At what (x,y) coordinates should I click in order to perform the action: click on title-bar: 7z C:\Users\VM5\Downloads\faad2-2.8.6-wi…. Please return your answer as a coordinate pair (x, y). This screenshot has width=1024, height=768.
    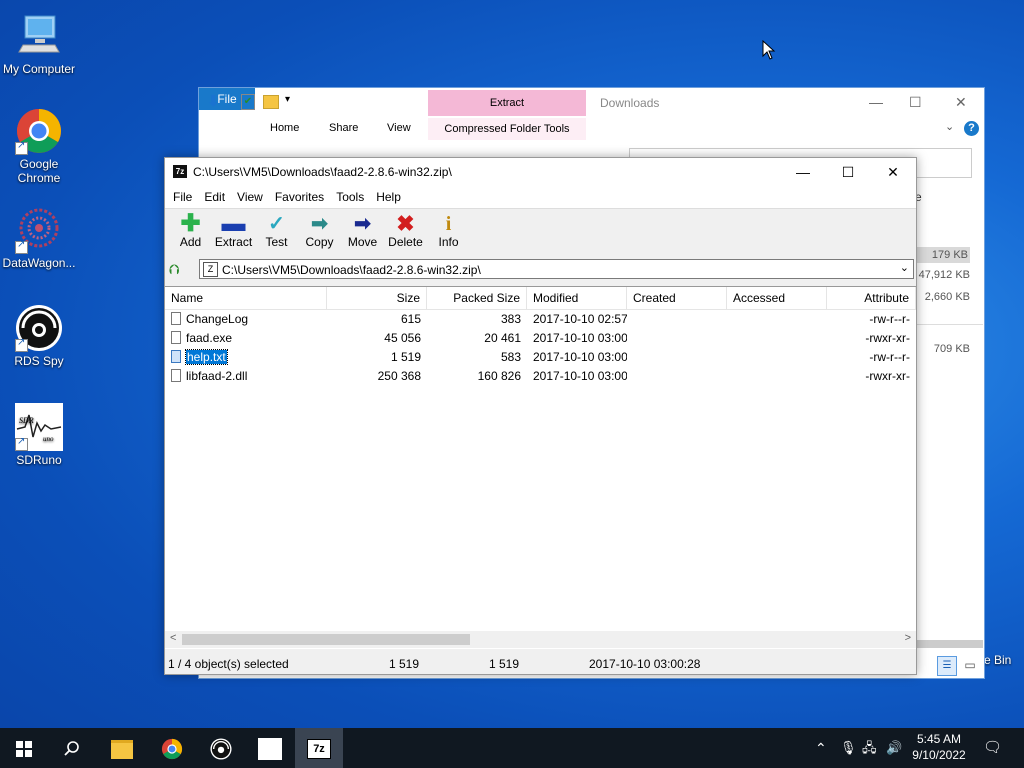
    Looking at the image, I should click on (540, 172).